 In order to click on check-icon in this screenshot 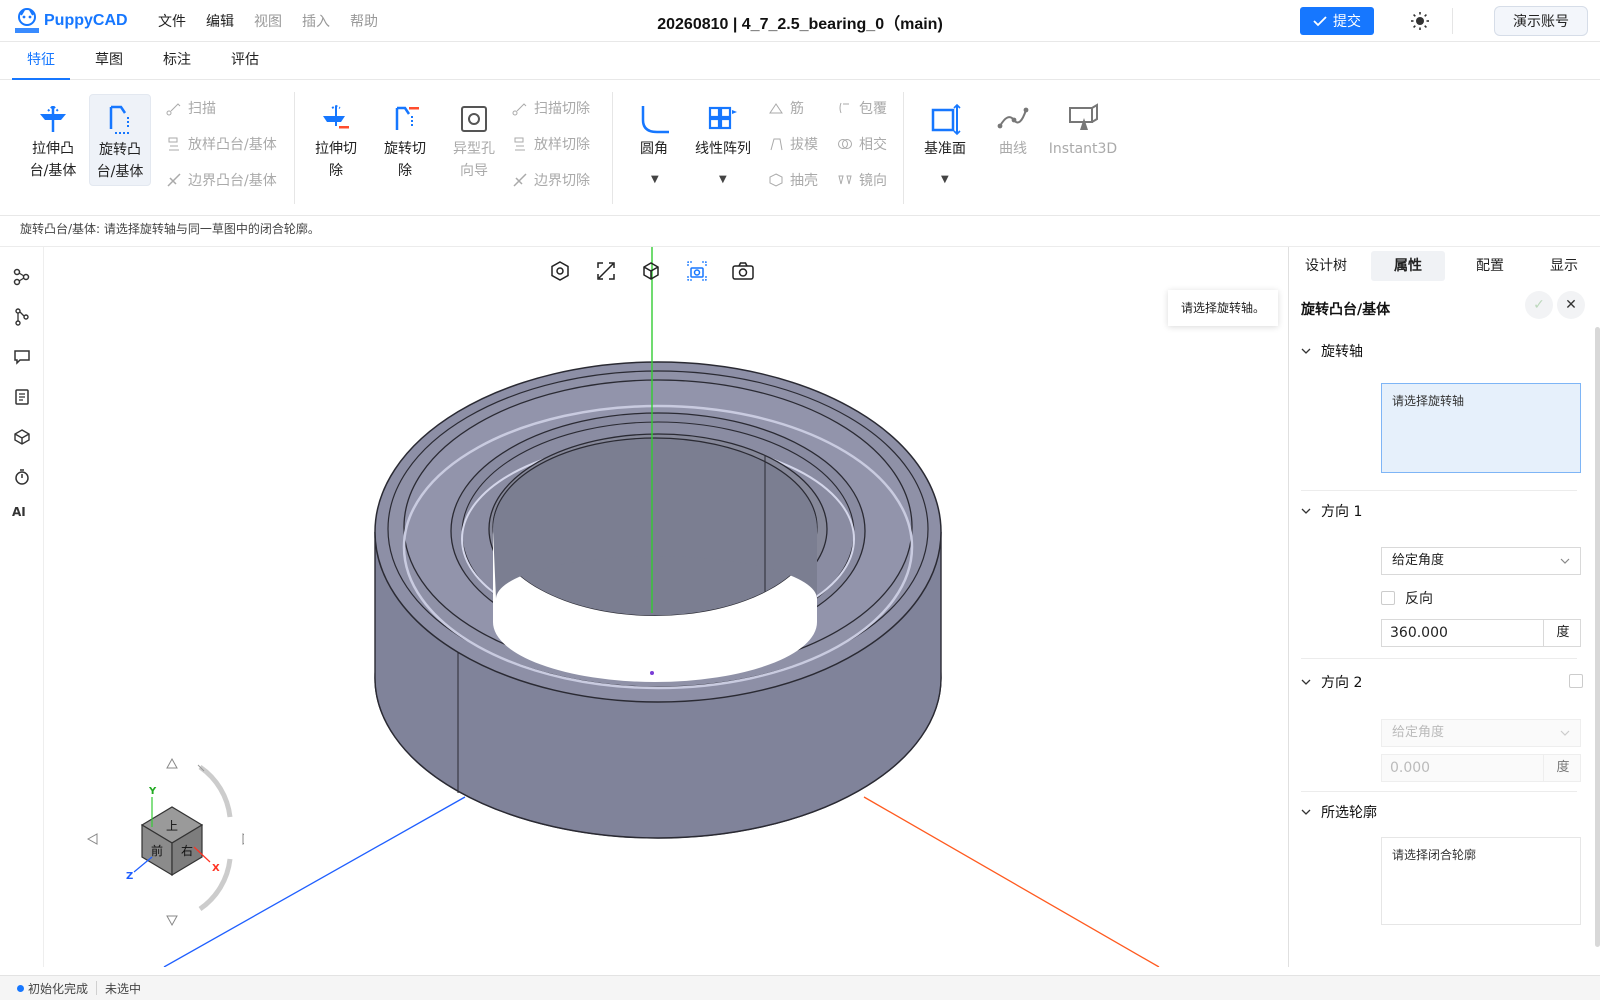, I will do `click(1320, 21)`.